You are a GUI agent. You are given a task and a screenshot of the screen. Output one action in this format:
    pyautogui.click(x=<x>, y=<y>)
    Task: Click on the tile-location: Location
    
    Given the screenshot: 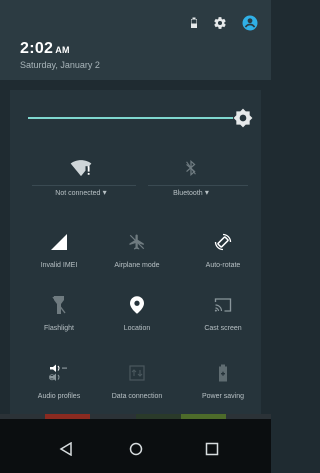 What is the action you would take?
    pyautogui.click(x=137, y=312)
    